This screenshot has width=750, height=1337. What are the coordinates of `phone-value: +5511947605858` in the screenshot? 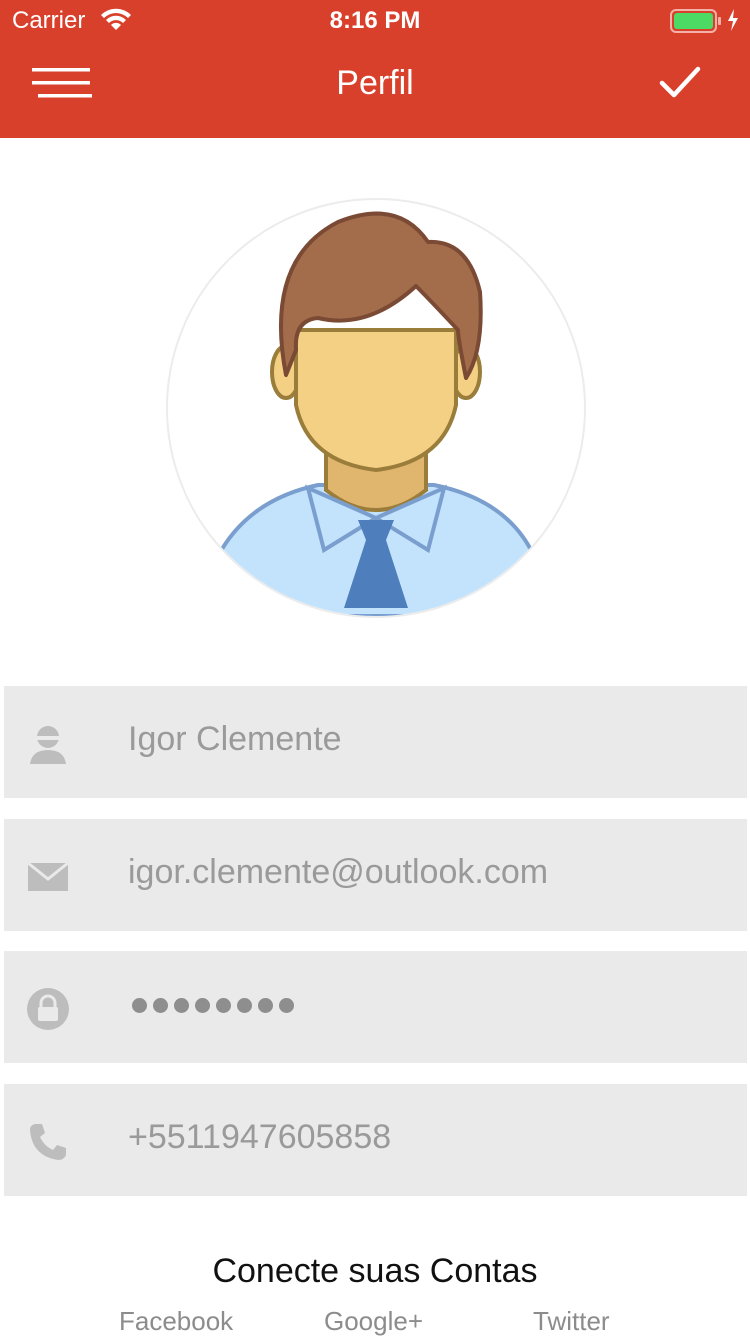 It's located at (260, 1137).